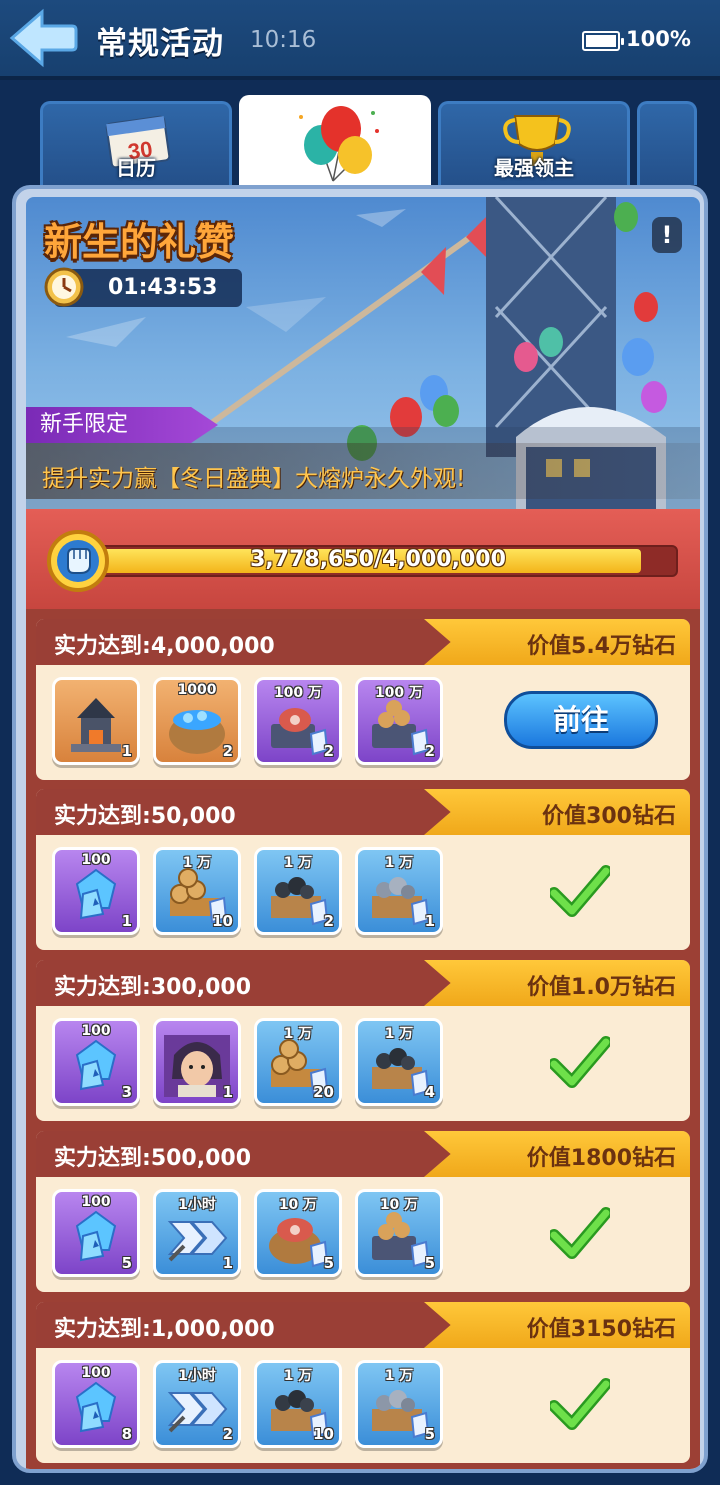 Image resolution: width=720 pixels, height=1485 pixels. Describe the element at coordinates (534, 143) in the screenshot. I see `tab-strongest-lord: 最强领主` at that location.